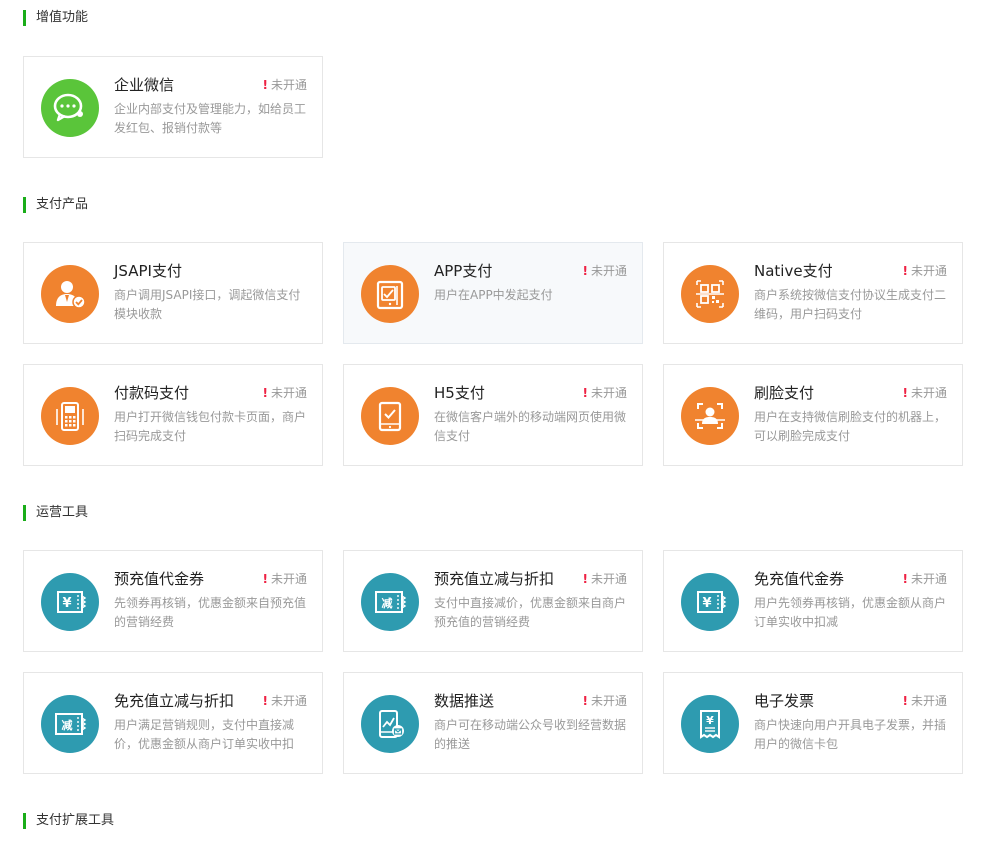 The width and height of the screenshot is (982, 848). I want to click on data-push-icon, so click(390, 724).